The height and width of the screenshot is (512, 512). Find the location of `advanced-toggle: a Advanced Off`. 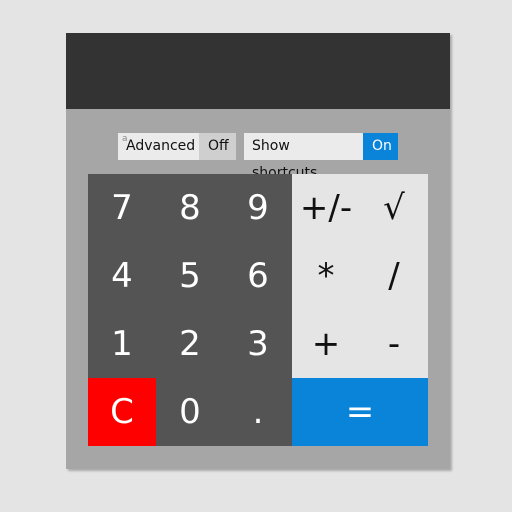

advanced-toggle: a Advanced Off is located at coordinates (177, 146).